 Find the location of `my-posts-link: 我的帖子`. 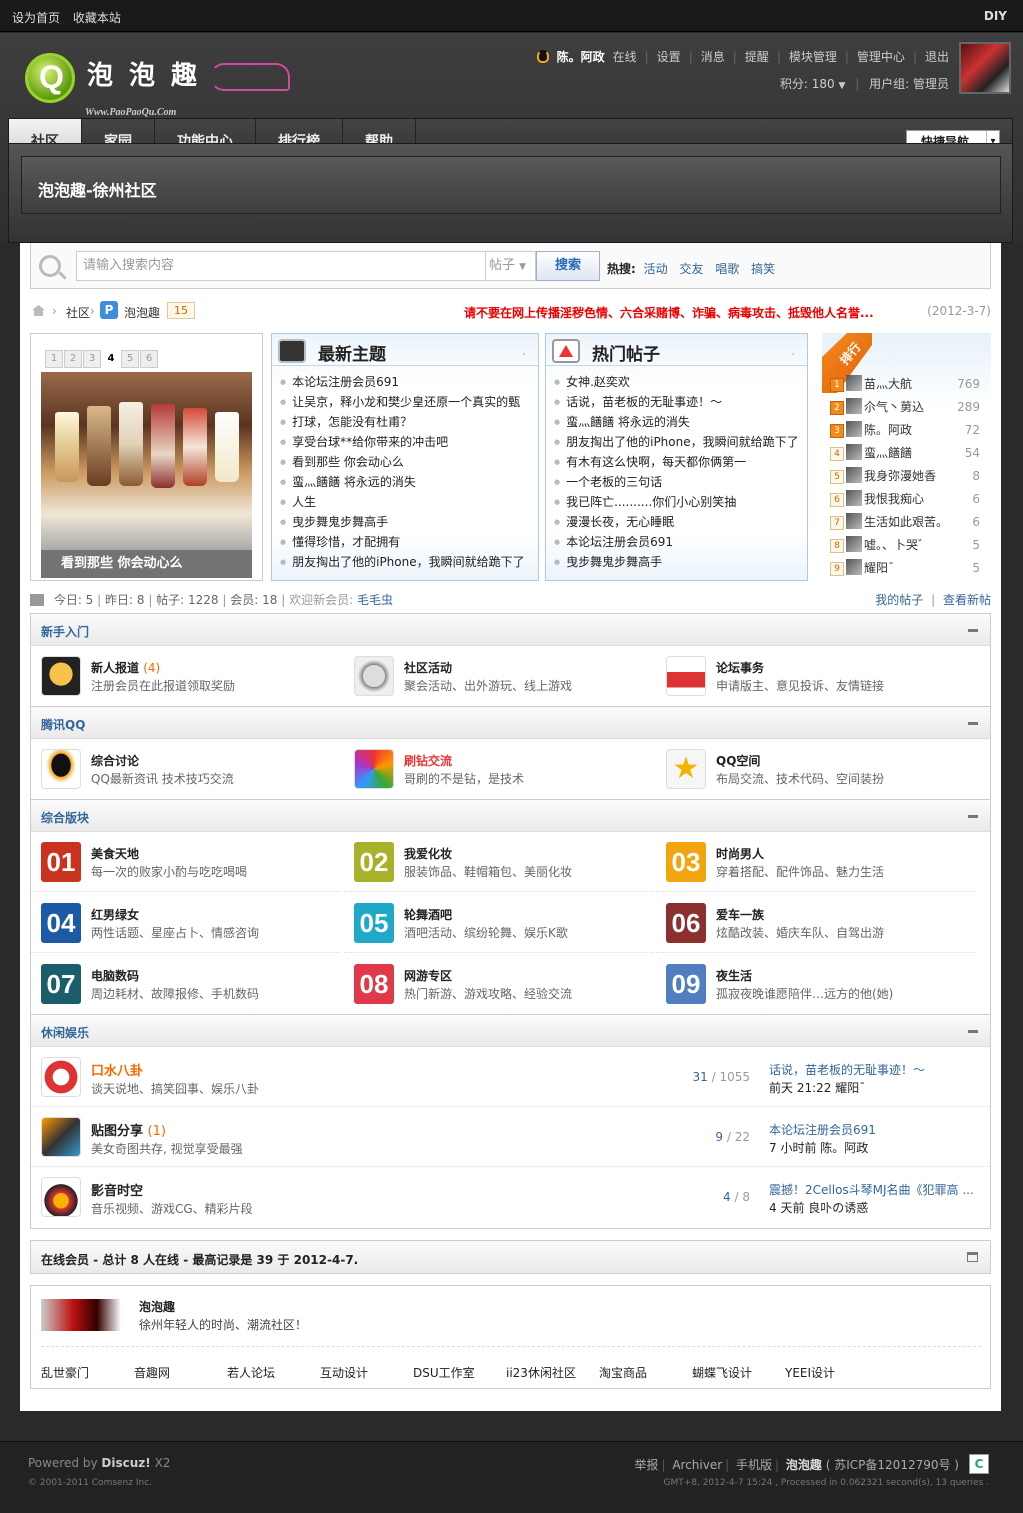

my-posts-link: 我的帖子 is located at coordinates (899, 600).